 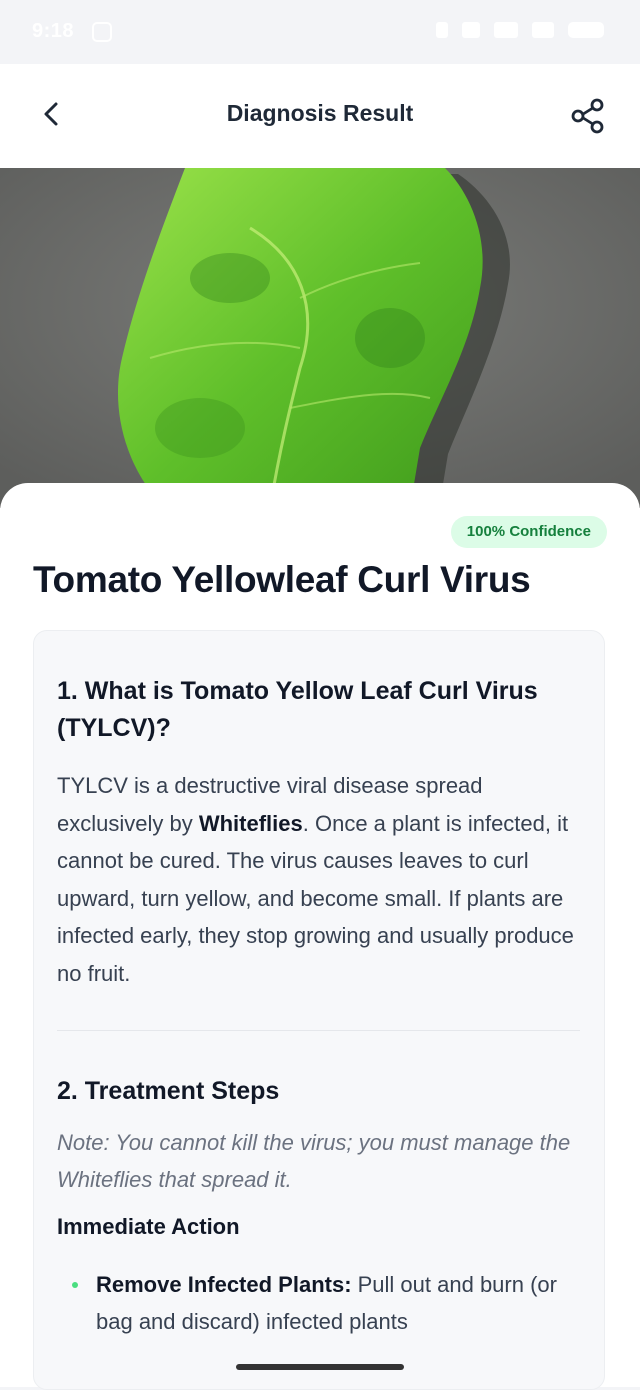 What do you see at coordinates (471, 30) in the screenshot?
I see `mute-icon` at bounding box center [471, 30].